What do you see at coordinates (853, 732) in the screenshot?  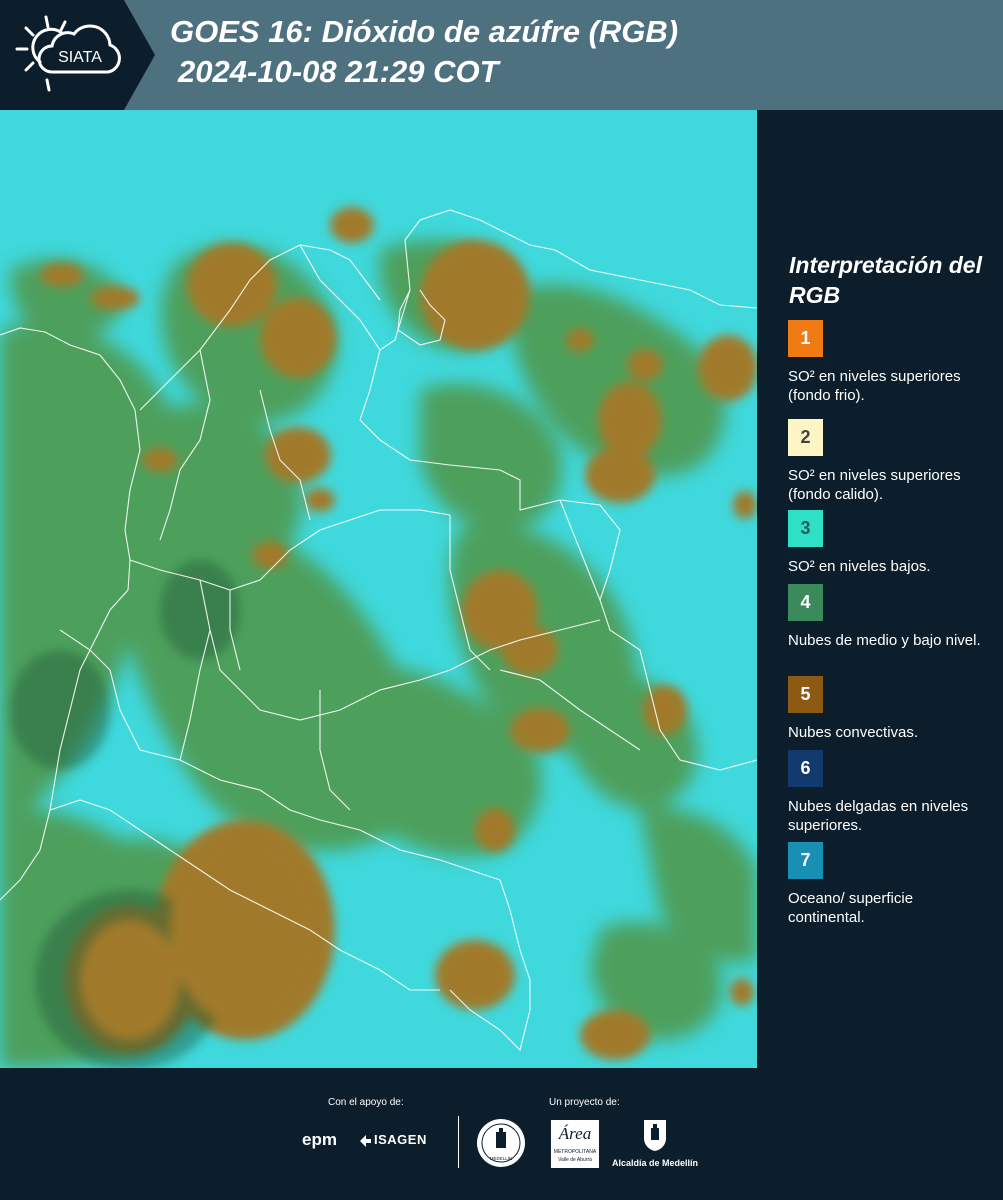 I see `legend-text-5: Nubes convectivas.` at bounding box center [853, 732].